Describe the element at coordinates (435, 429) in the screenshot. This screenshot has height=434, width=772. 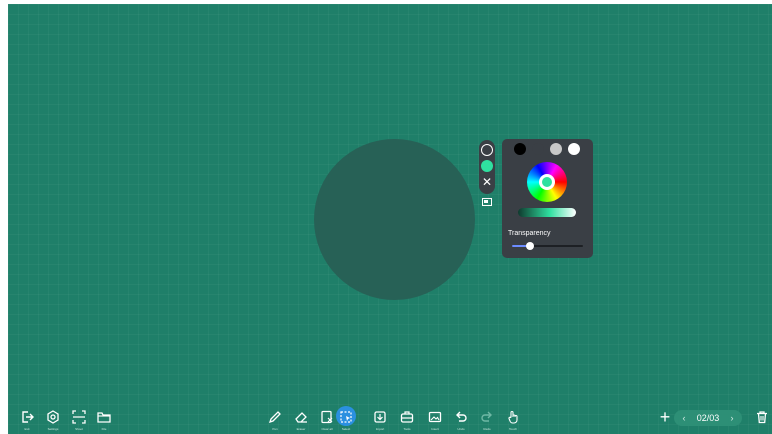
I see `insert-label: Insert` at that location.